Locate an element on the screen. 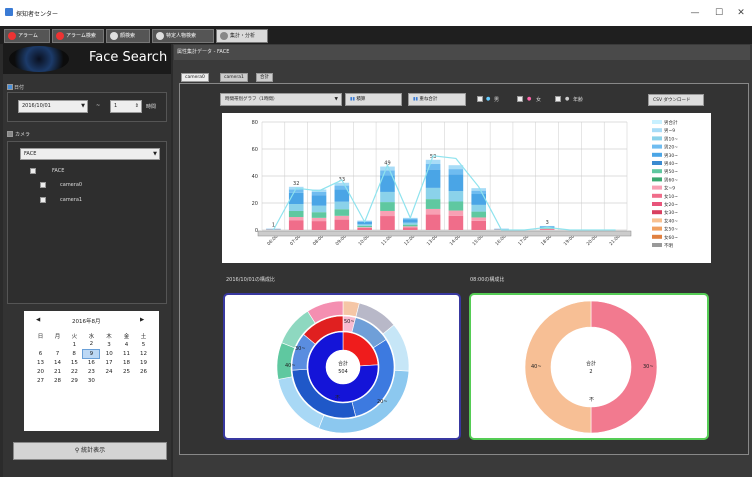  calendar-day: 2 is located at coordinates (91, 344).